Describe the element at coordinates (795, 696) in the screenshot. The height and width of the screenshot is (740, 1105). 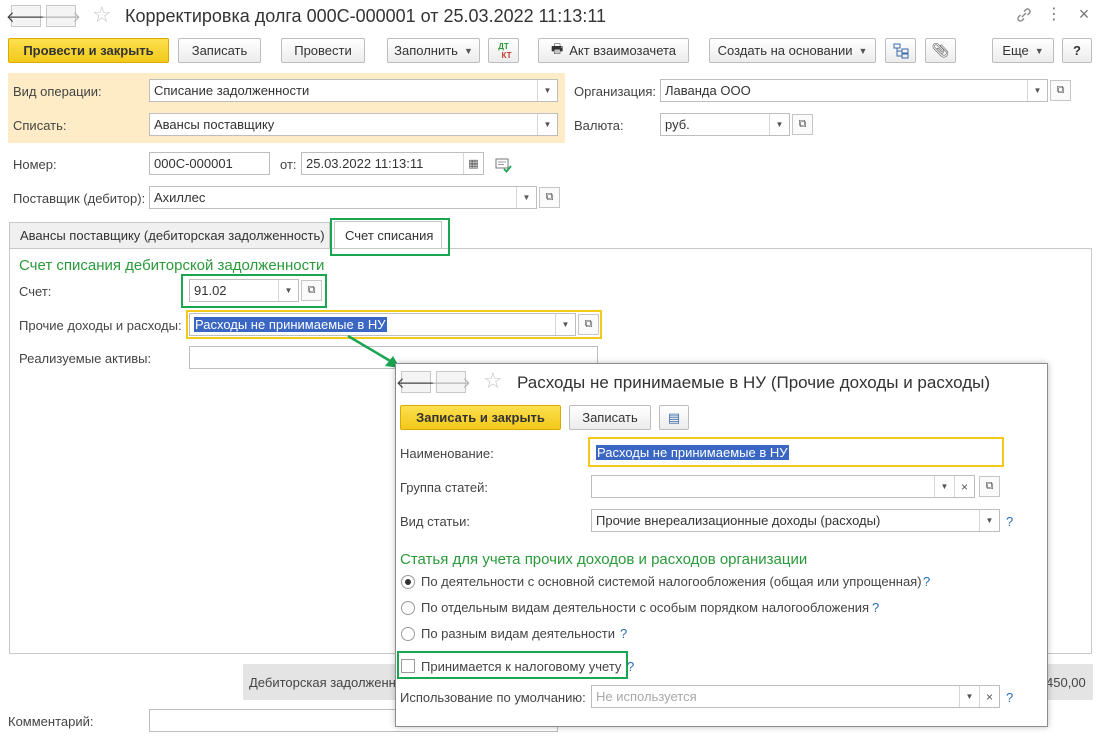
I see `popup-default-select: Не используется ▼ ×` at that location.